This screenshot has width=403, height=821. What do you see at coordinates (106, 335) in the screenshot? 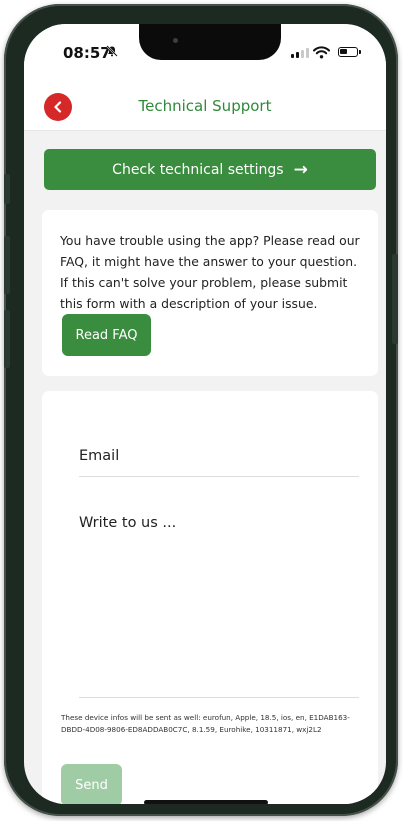
I see `read-faq-button: Read FAQ` at bounding box center [106, 335].